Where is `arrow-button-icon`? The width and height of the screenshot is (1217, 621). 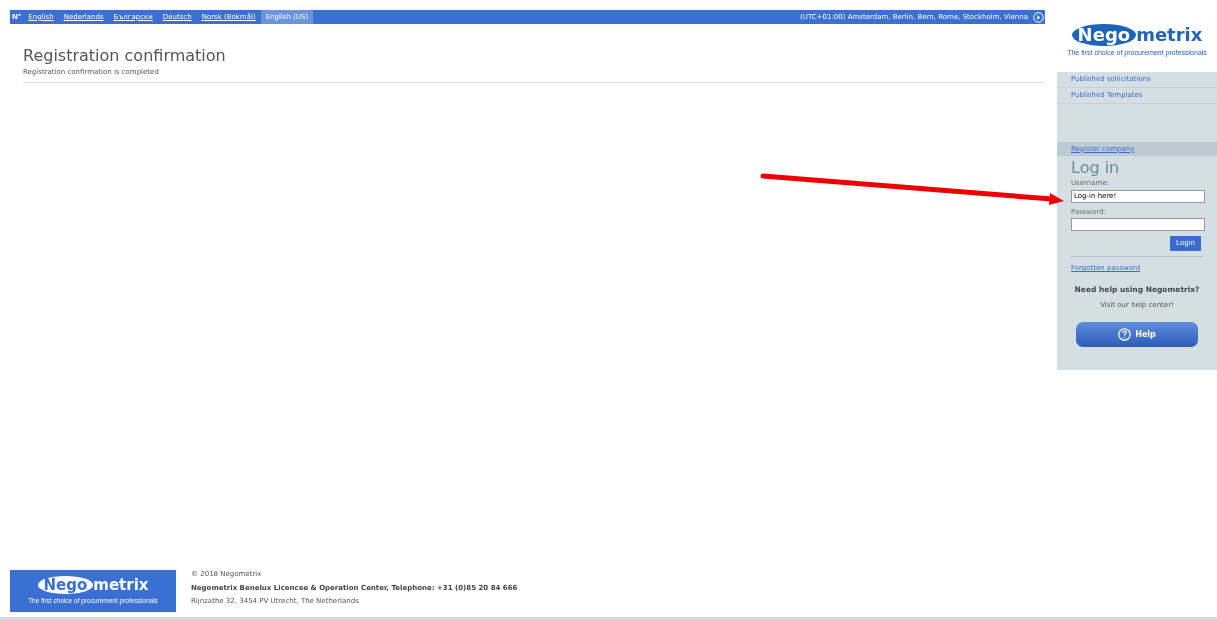 arrow-button-icon is located at coordinates (1038, 17).